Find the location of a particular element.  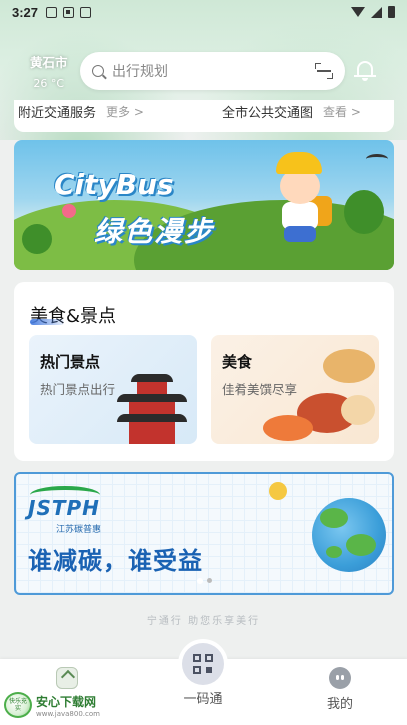

watermark-name: 安心下载网 is located at coordinates (66, 702).